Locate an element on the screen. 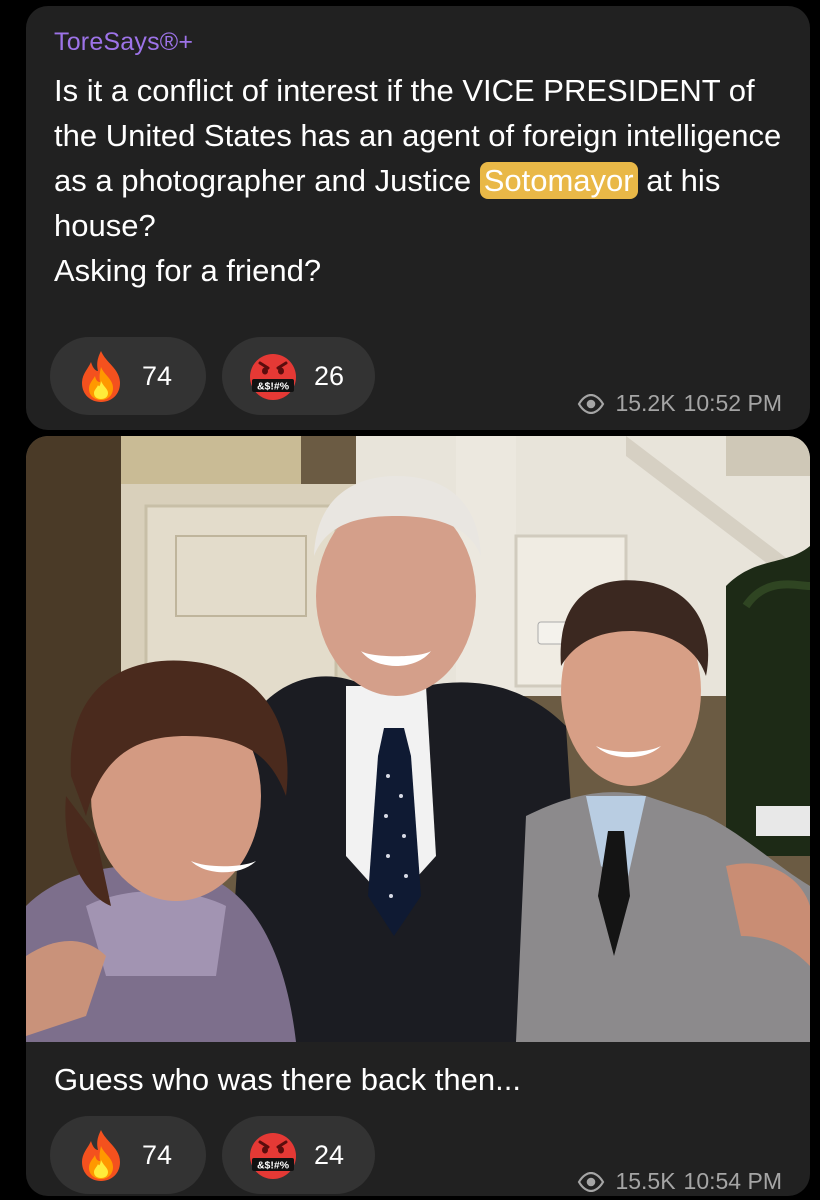 Image resolution: width=820 pixels, height=1200 pixels. reaction-cursing-face: 24 is located at coordinates (298, 1155).